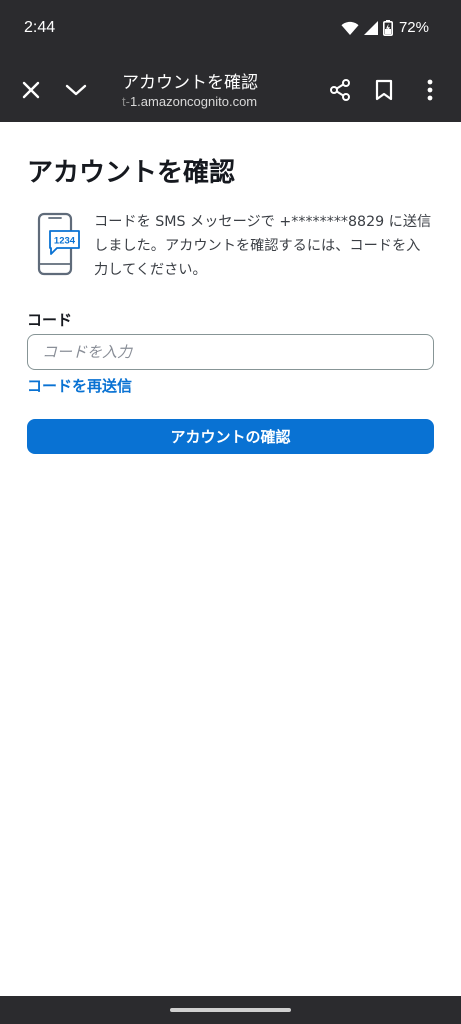  Describe the element at coordinates (79, 385) in the screenshot. I see `resend-code-link: コードを再送信` at that location.